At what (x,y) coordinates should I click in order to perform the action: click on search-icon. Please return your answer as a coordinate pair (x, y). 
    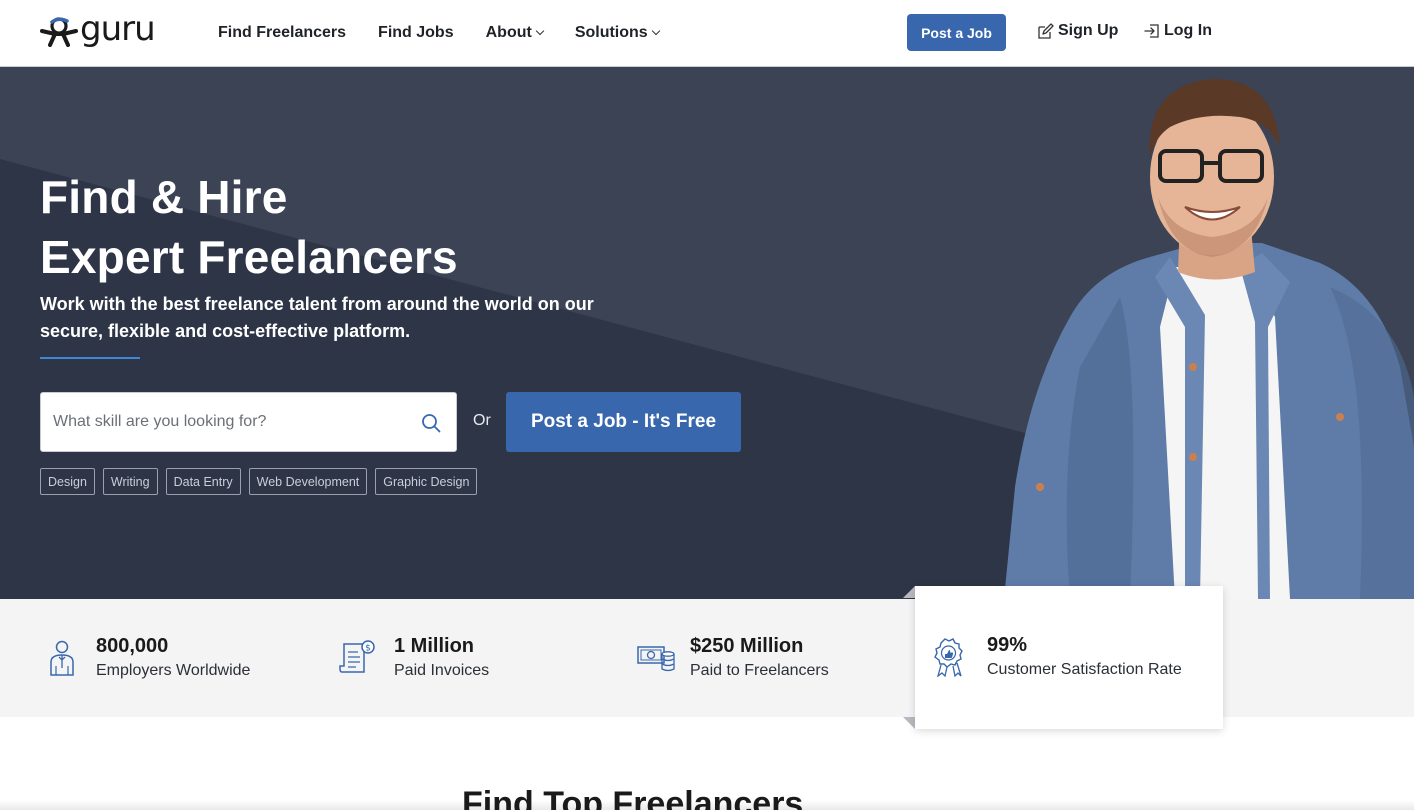
    Looking at the image, I should click on (431, 423).